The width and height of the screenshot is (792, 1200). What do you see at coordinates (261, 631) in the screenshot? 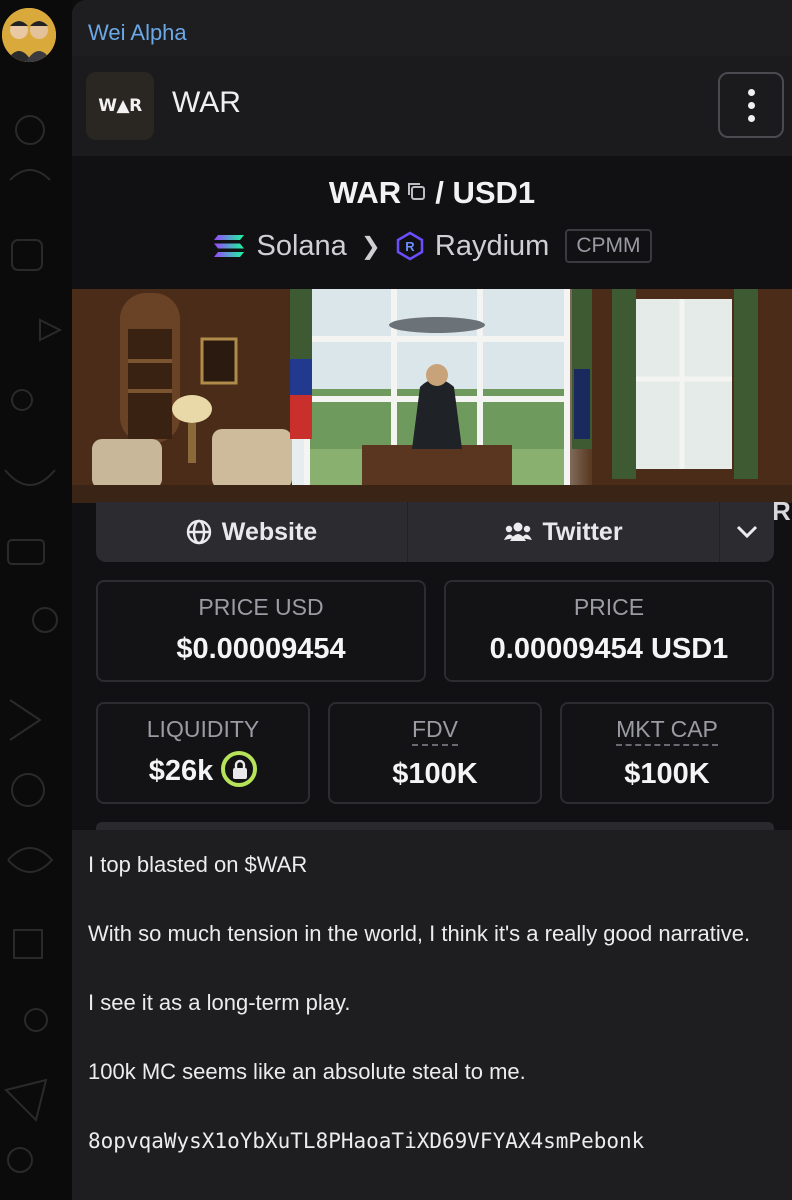
I see `price-usd-stat: PRICE USD $0.00009454` at bounding box center [261, 631].